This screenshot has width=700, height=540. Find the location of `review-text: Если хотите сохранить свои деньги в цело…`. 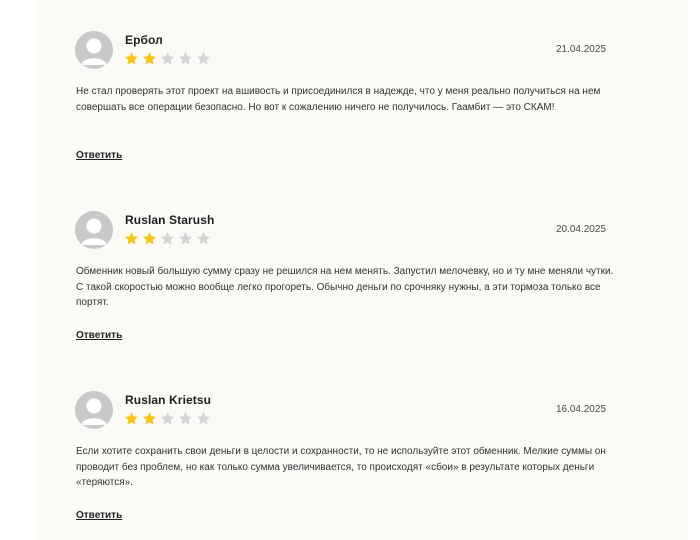

review-text: Если хотите сохранить свои деньги в цело… is located at coordinates (341, 467).